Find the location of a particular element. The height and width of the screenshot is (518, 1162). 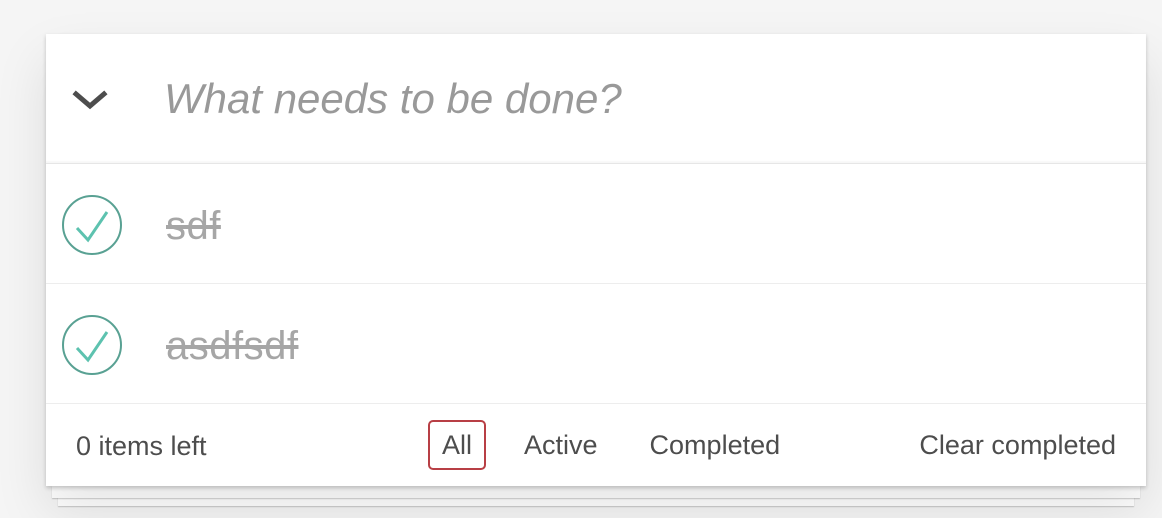

filter-list: All Active Completed is located at coordinates (611, 445).